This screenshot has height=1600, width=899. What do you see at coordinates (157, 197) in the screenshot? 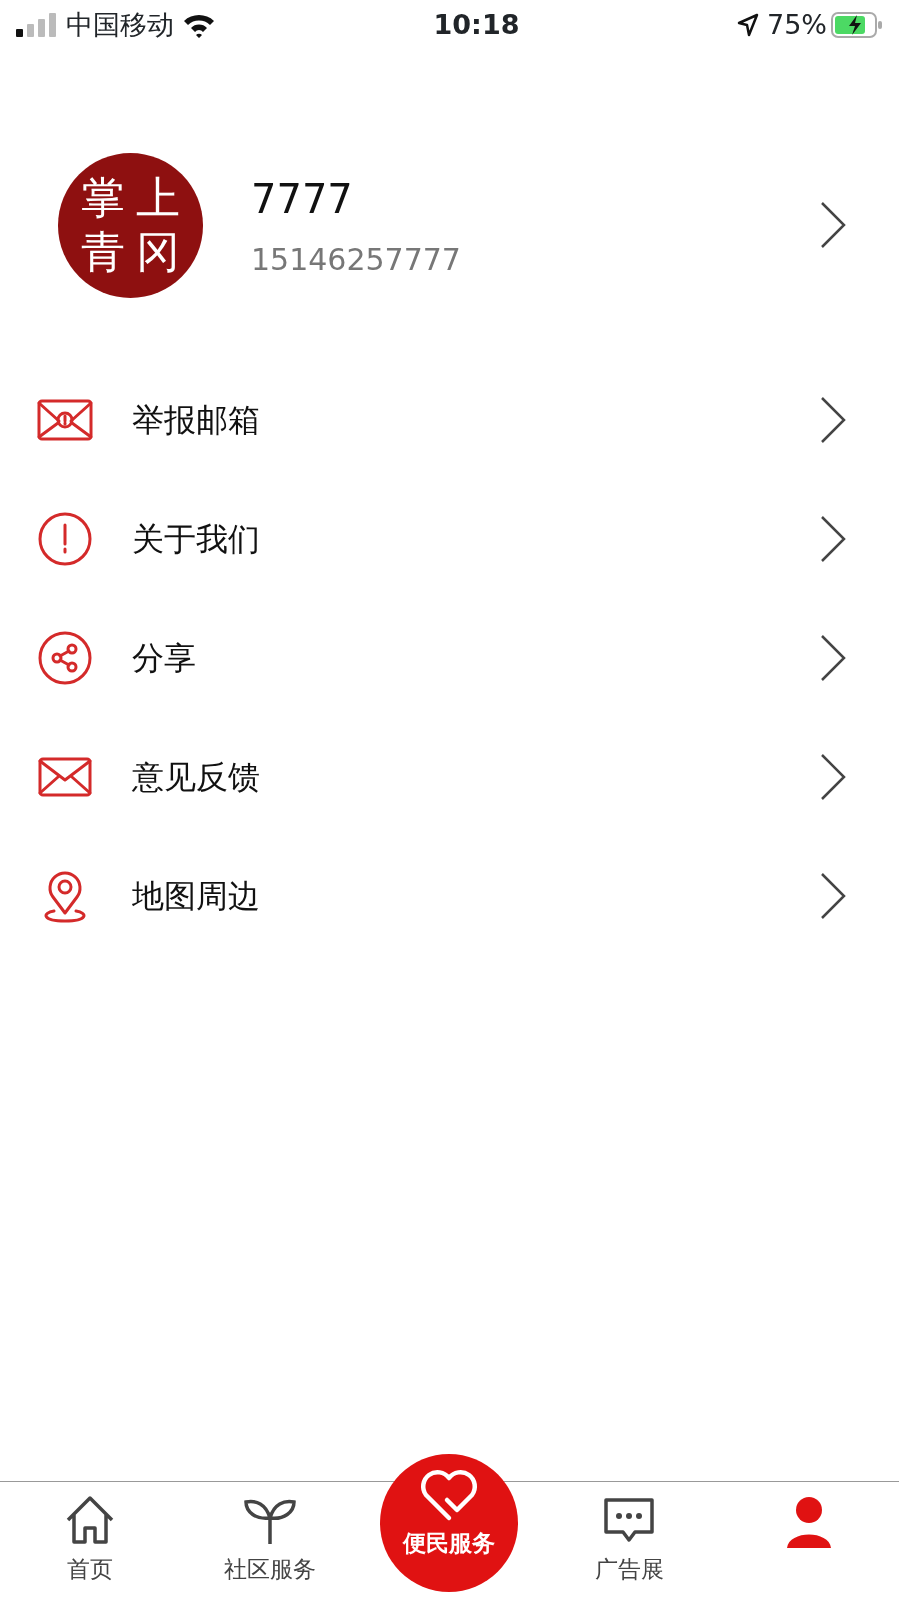
I see `seal-character: 上` at bounding box center [157, 197].